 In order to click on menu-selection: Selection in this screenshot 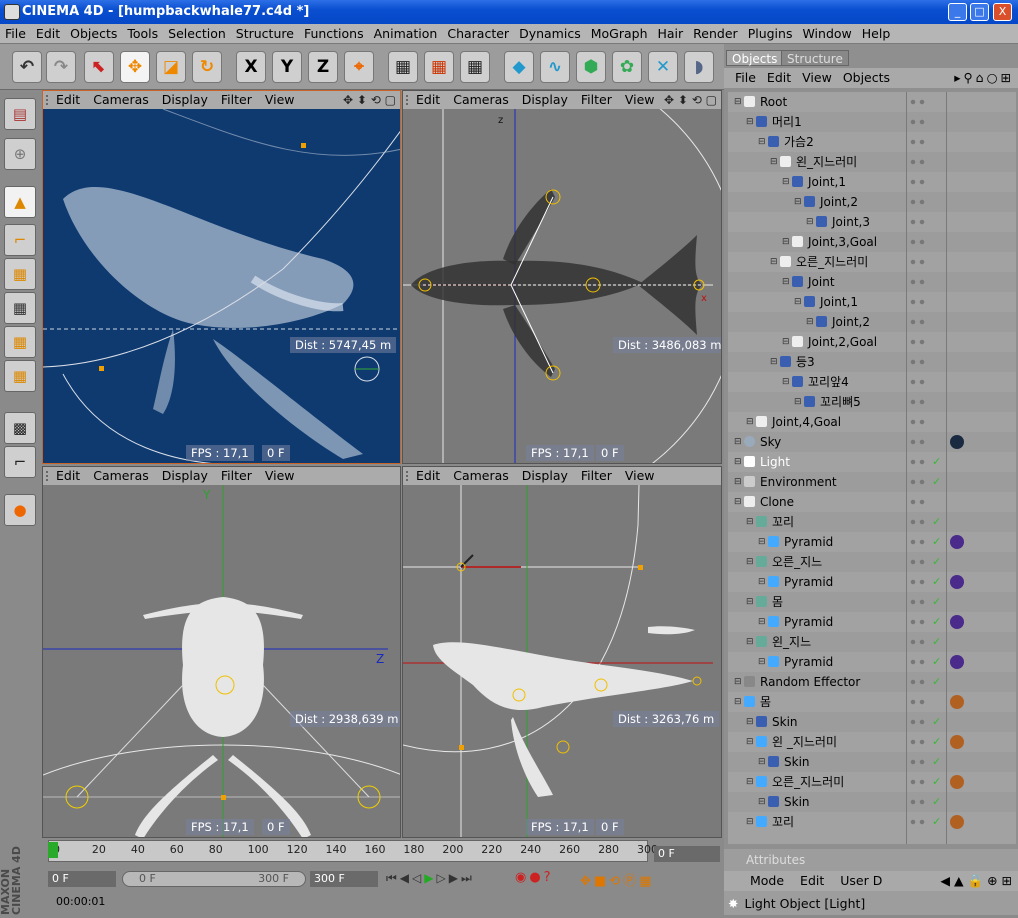, I will do `click(197, 32)`.